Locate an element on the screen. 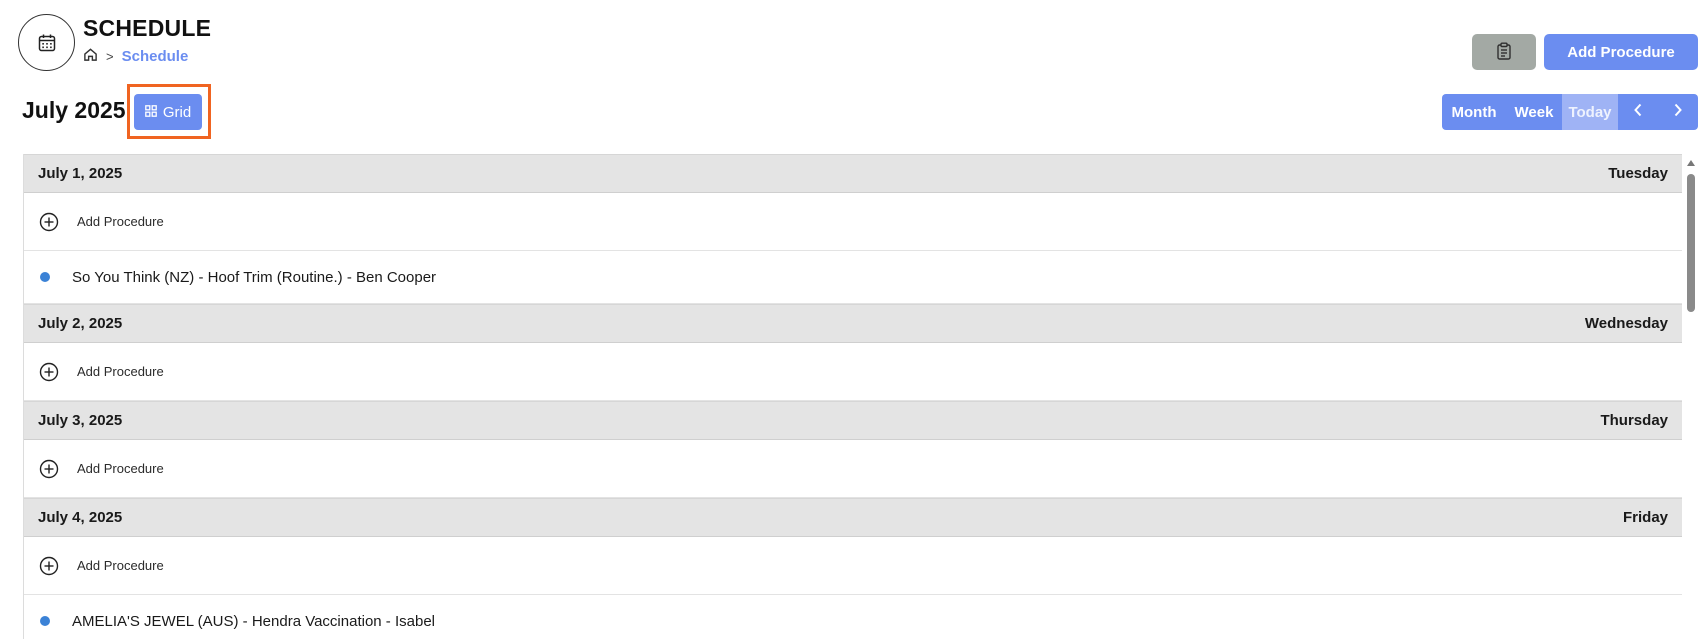 This screenshot has height=639, width=1700. day-weekday: Wednesday is located at coordinates (1626, 323).